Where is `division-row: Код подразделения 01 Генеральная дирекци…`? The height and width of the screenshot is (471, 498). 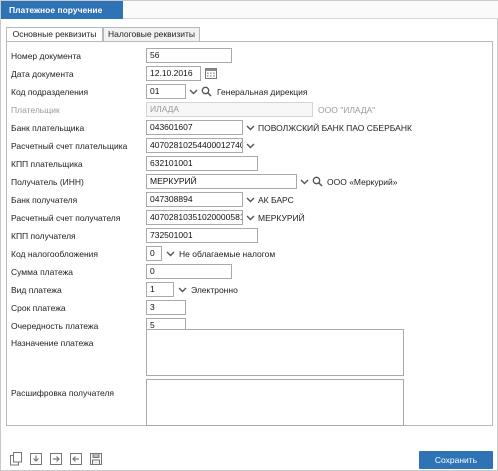
division-row: Код подразделения 01 Генеральная дирекци… is located at coordinates (250, 92).